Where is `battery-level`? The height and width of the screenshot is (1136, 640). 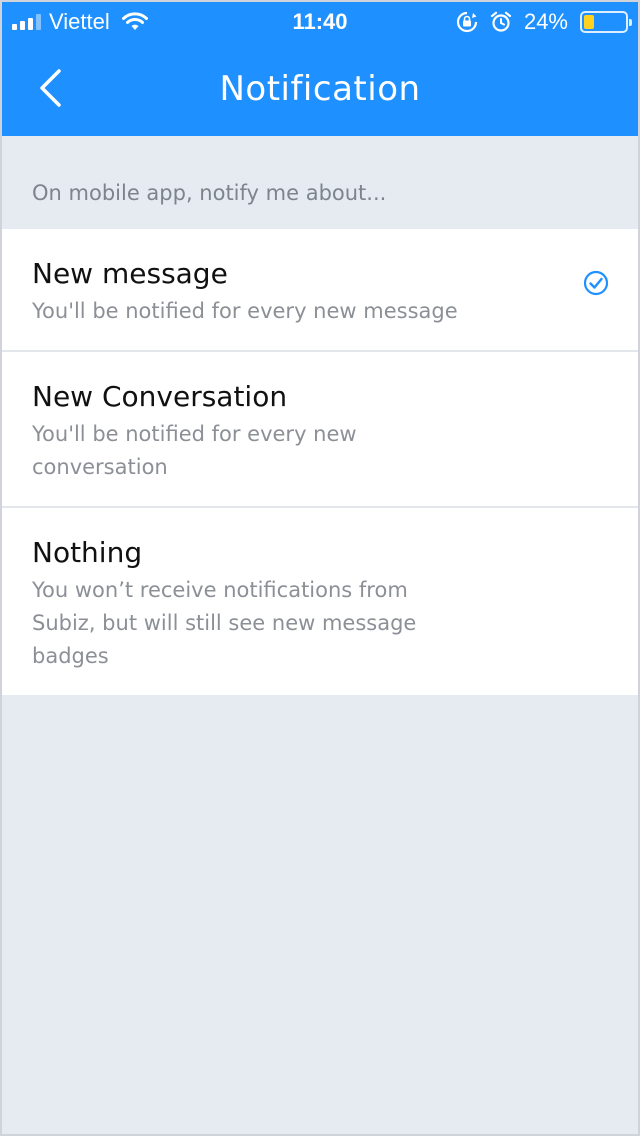 battery-level is located at coordinates (589, 22).